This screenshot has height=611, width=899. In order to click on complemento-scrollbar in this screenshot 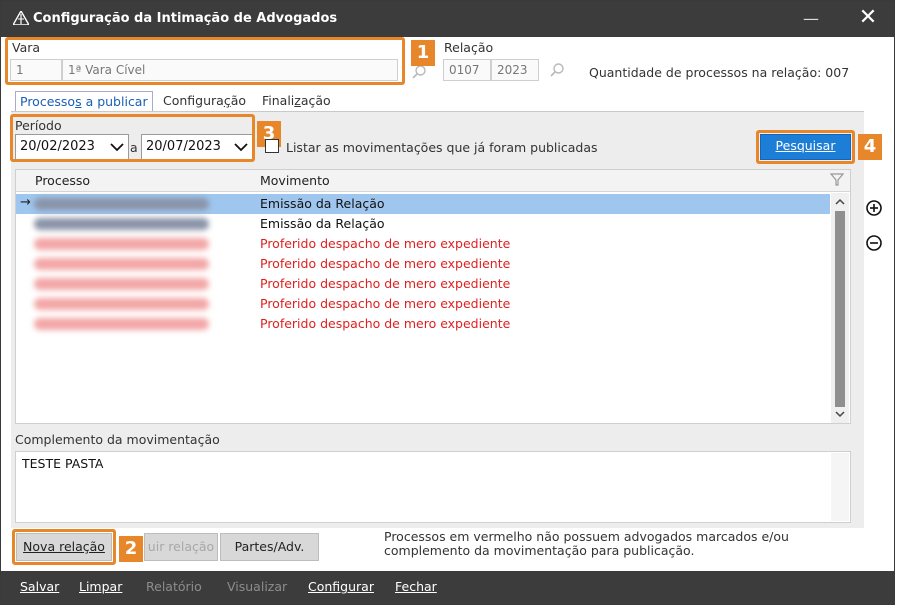, I will do `click(840, 487)`.